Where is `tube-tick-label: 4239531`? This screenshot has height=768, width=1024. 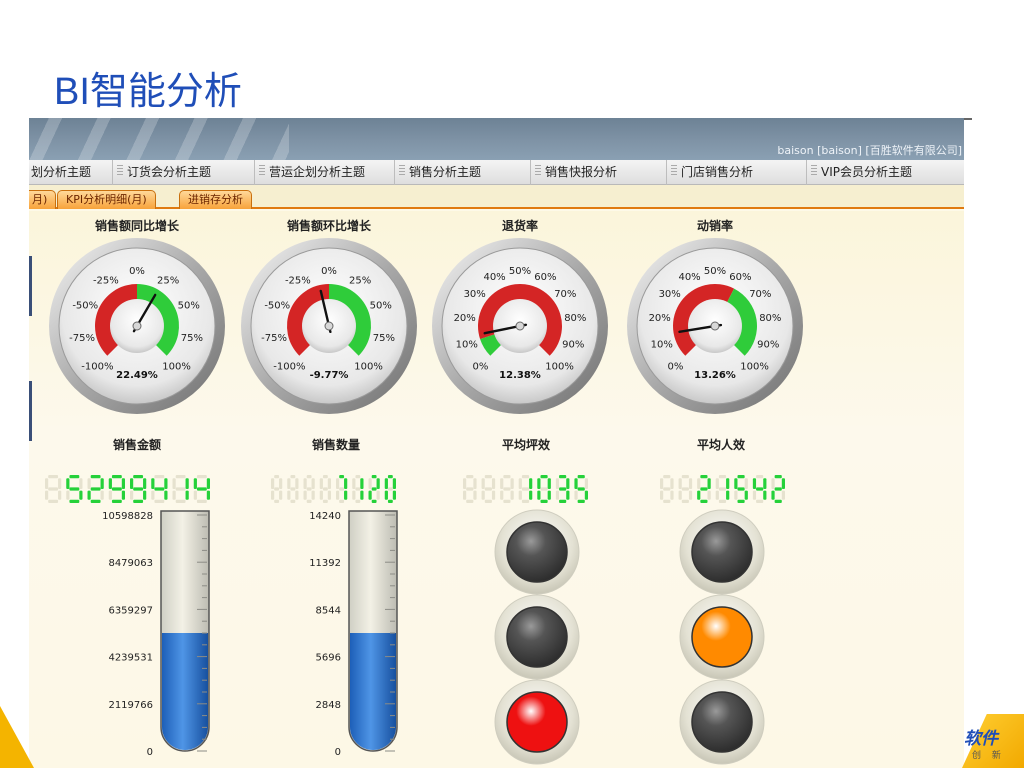
tube-tick-label: 4239531 is located at coordinates (130, 658).